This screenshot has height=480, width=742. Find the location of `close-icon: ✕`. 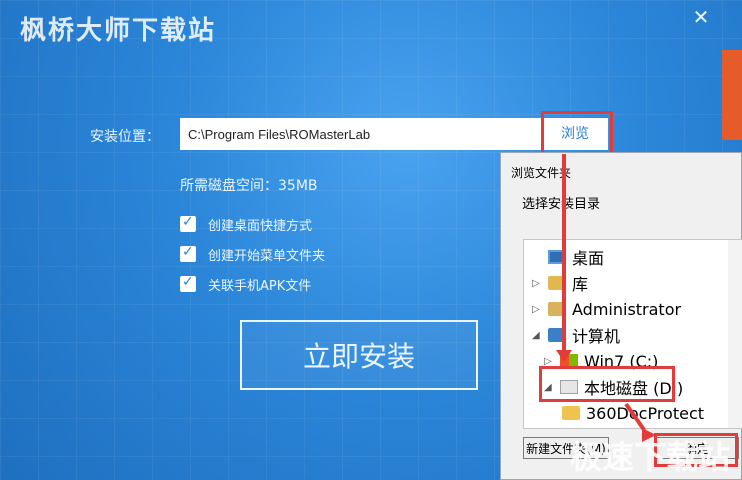

close-icon: ✕ is located at coordinates (701, 17).